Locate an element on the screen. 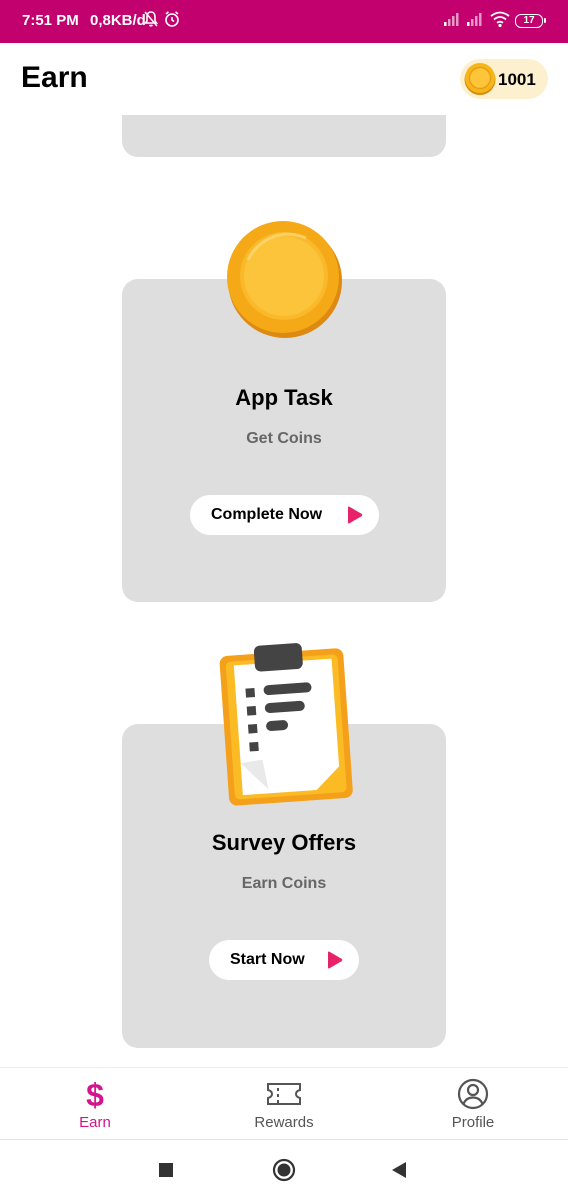 The height and width of the screenshot is (1200, 568). system-nav-bar is located at coordinates (284, 1170).